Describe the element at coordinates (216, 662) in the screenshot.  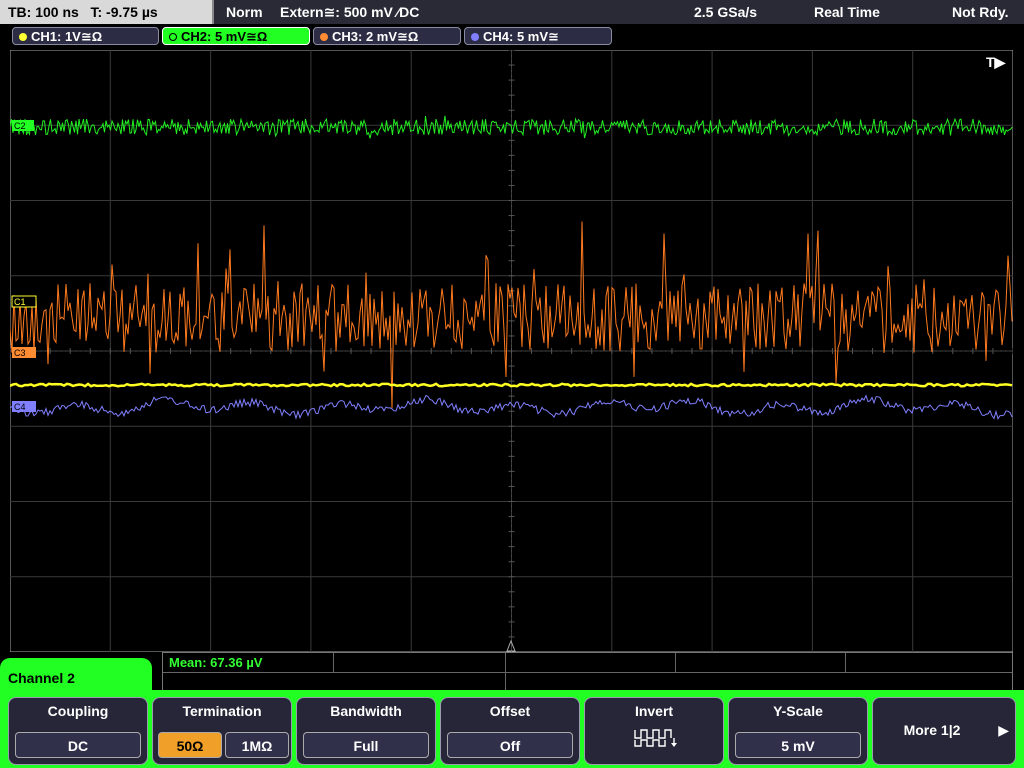
I see `measurement-mean: Mean: 67.36 µV` at that location.